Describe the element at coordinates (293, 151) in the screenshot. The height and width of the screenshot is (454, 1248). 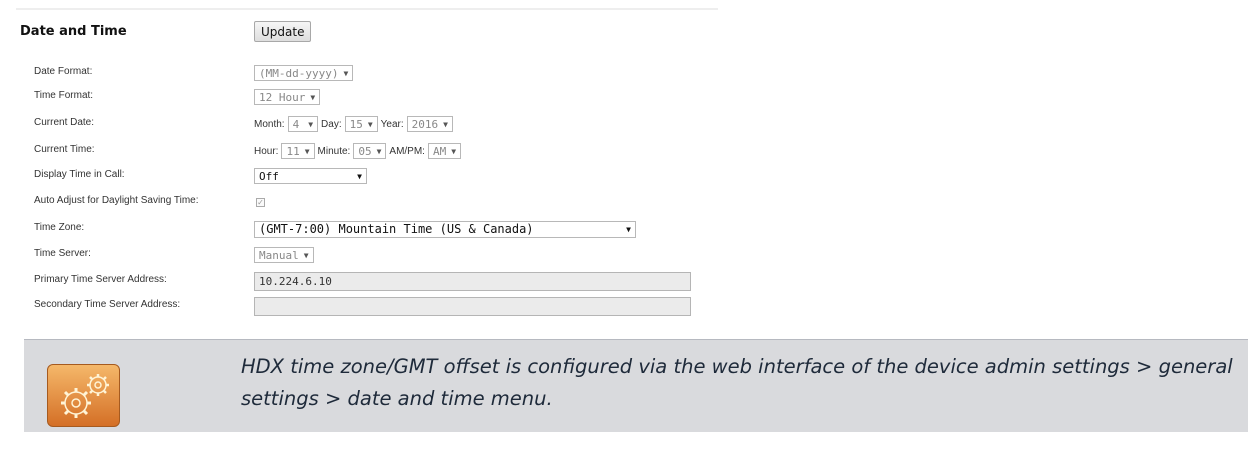
I see `hour-value: 11` at that location.